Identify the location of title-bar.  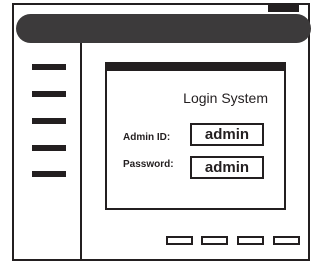
(163, 28).